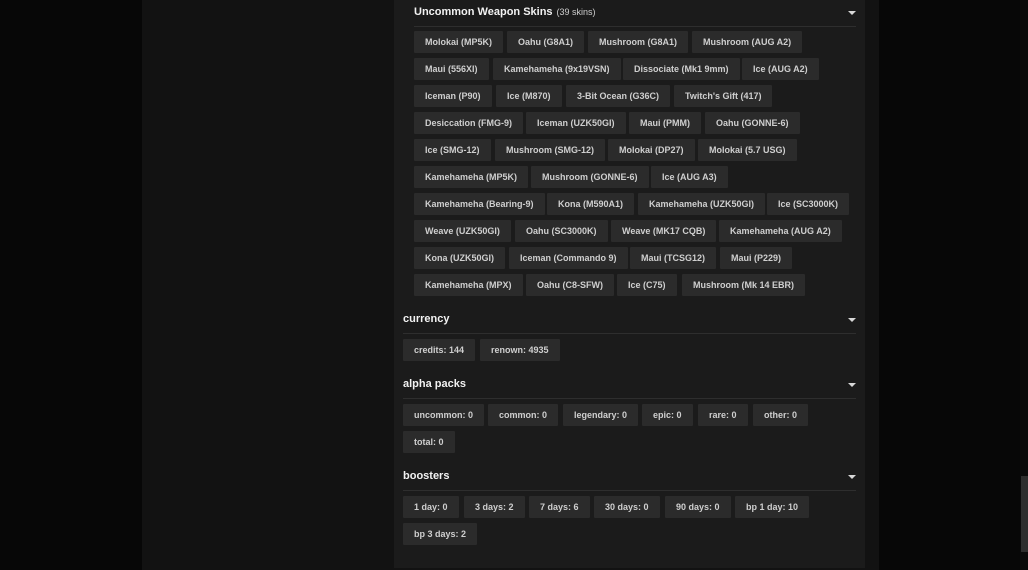  Describe the element at coordinates (627, 507) in the screenshot. I see `booster-chip: 30 days: 0` at that location.